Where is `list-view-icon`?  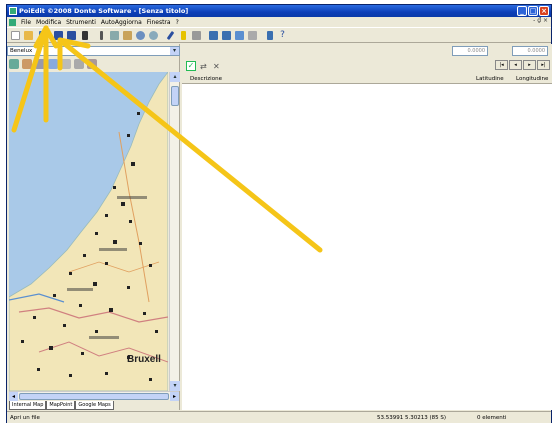
list-view-icon is located at coordinates (213, 35).